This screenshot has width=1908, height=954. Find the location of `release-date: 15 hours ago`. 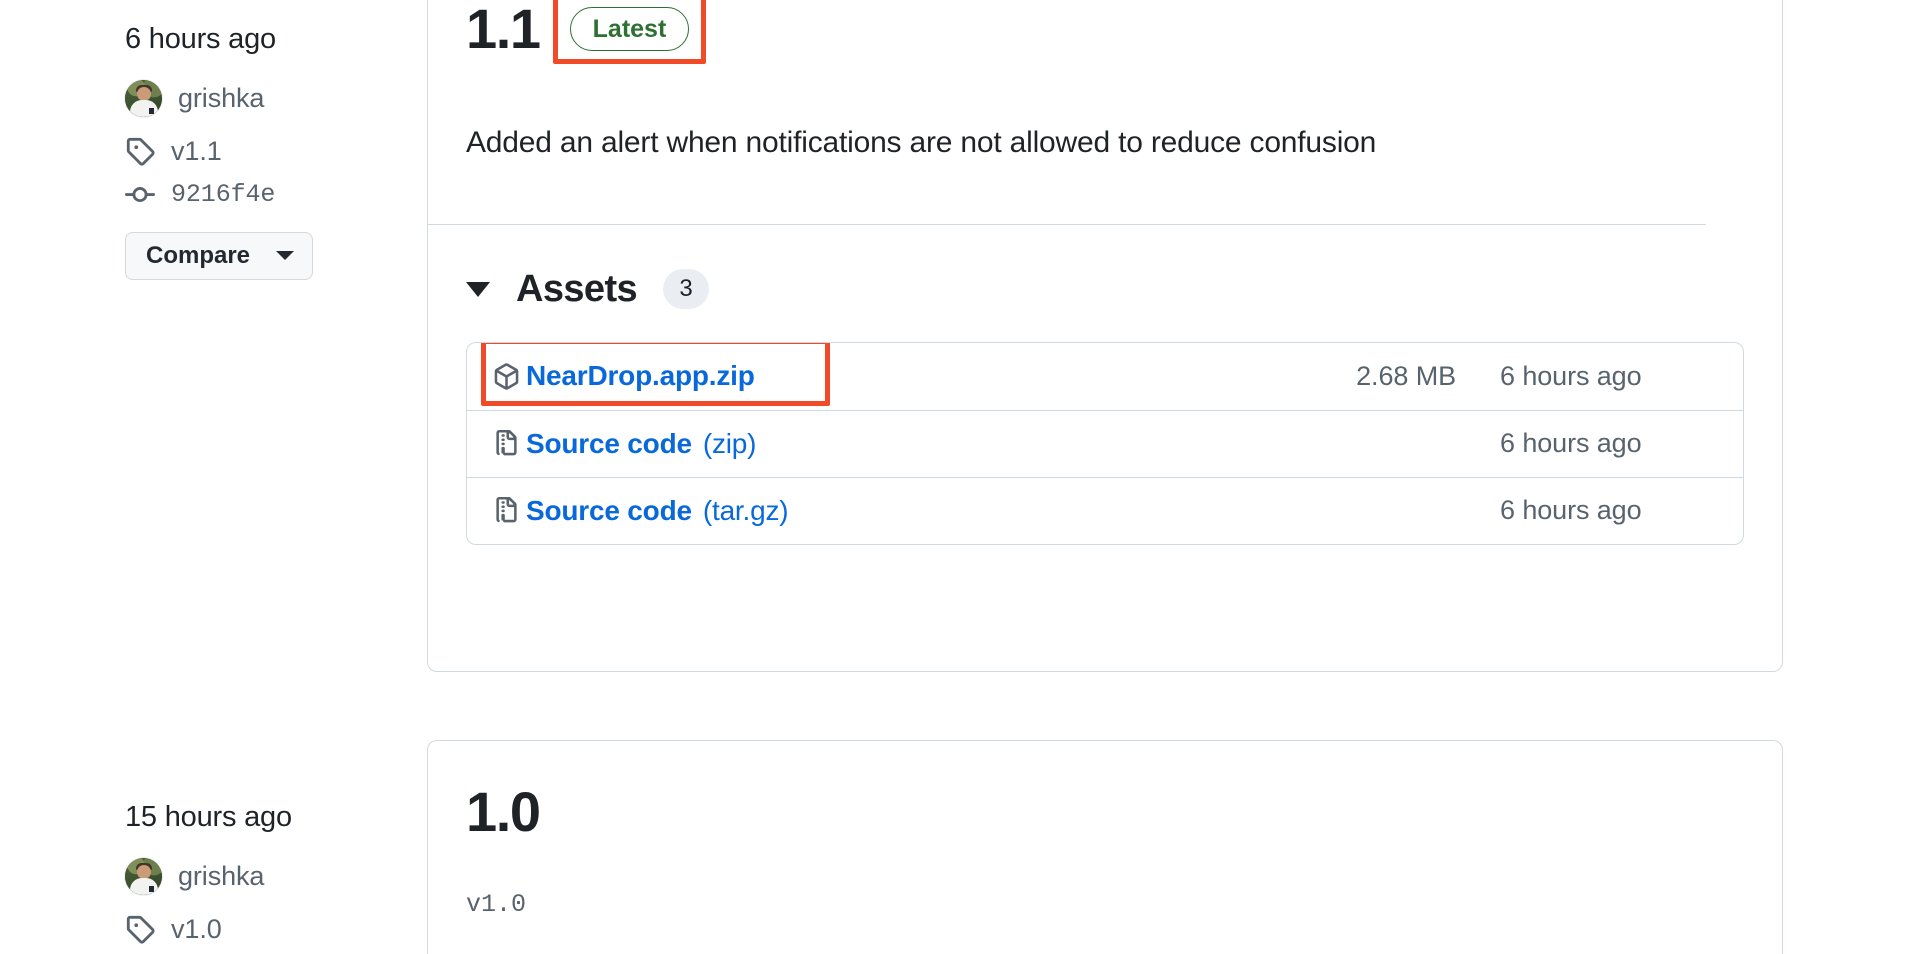

release-date: 15 hours ago is located at coordinates (208, 817).